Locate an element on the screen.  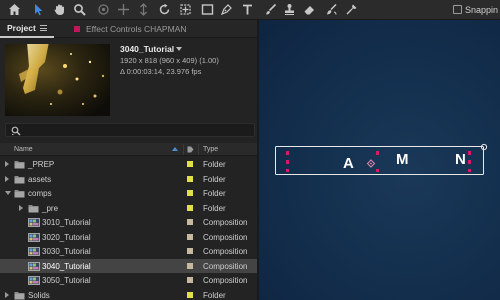
anchor-point-dot is located at coordinates (371, 163).